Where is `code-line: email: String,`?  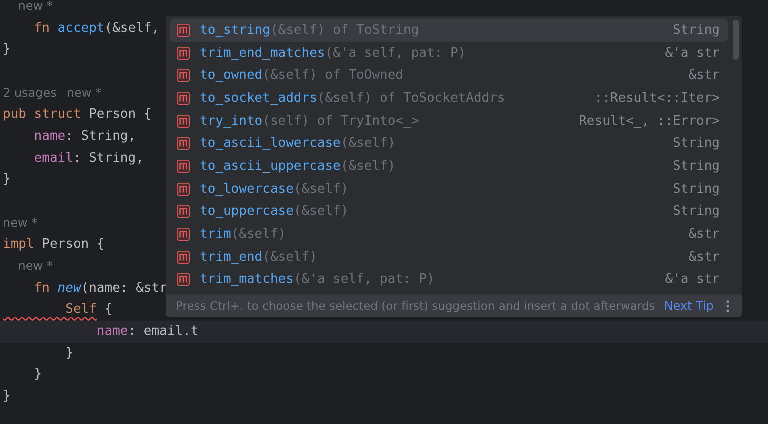 code-line: email: String, is located at coordinates (88, 158).